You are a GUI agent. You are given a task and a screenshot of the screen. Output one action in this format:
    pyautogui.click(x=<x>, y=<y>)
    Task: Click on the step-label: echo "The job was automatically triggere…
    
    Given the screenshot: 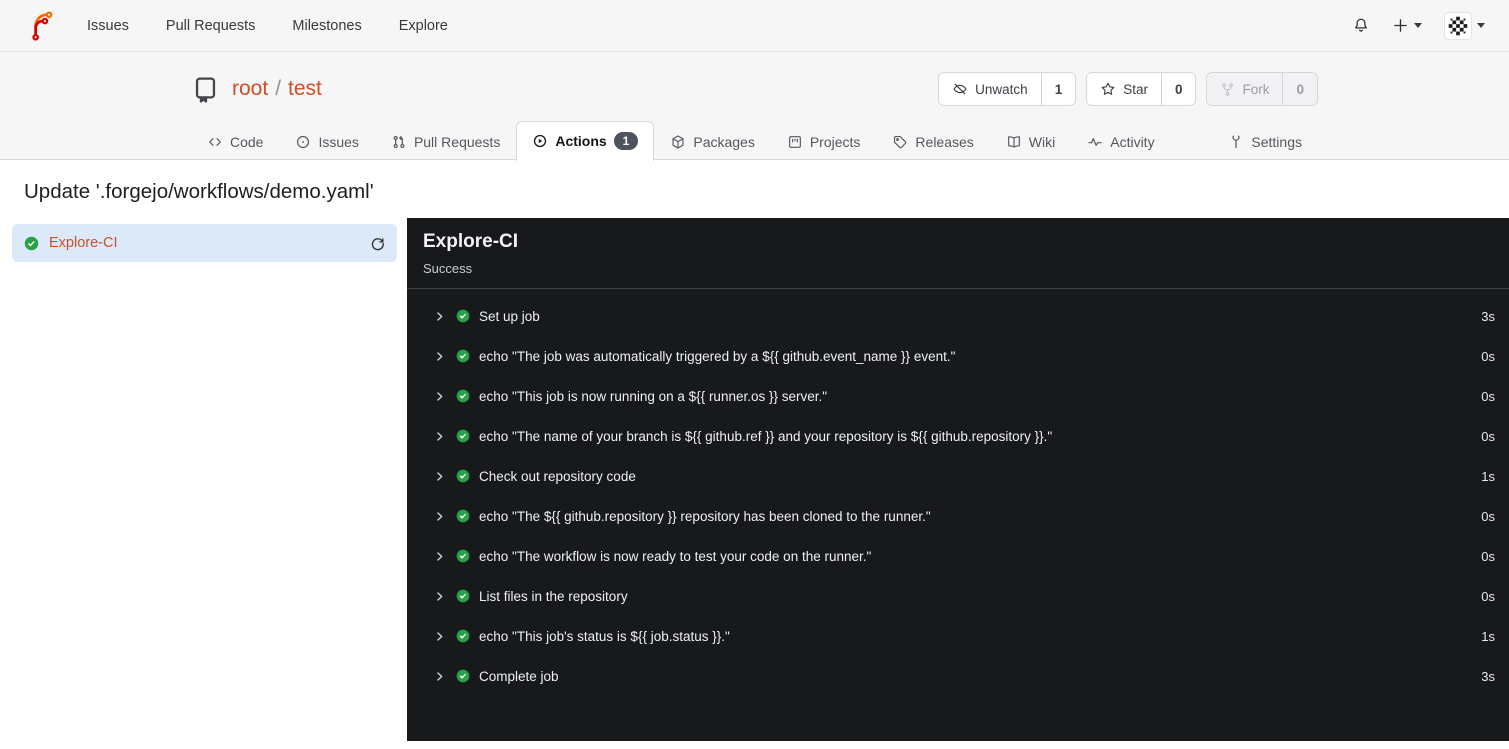 What is the action you would take?
    pyautogui.click(x=717, y=356)
    